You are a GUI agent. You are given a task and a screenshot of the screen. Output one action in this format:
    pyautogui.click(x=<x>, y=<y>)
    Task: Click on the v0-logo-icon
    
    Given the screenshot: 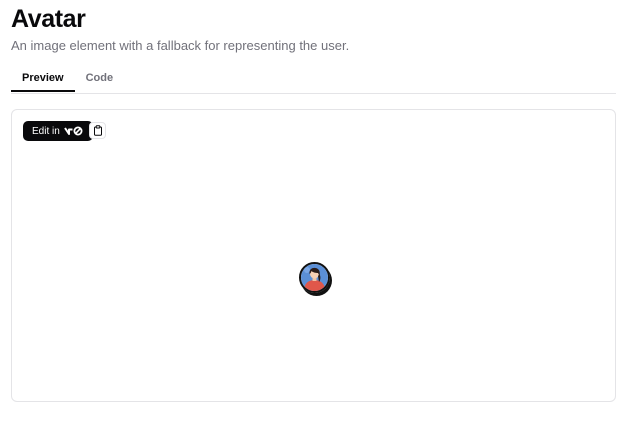 What is the action you would take?
    pyautogui.click(x=73, y=131)
    